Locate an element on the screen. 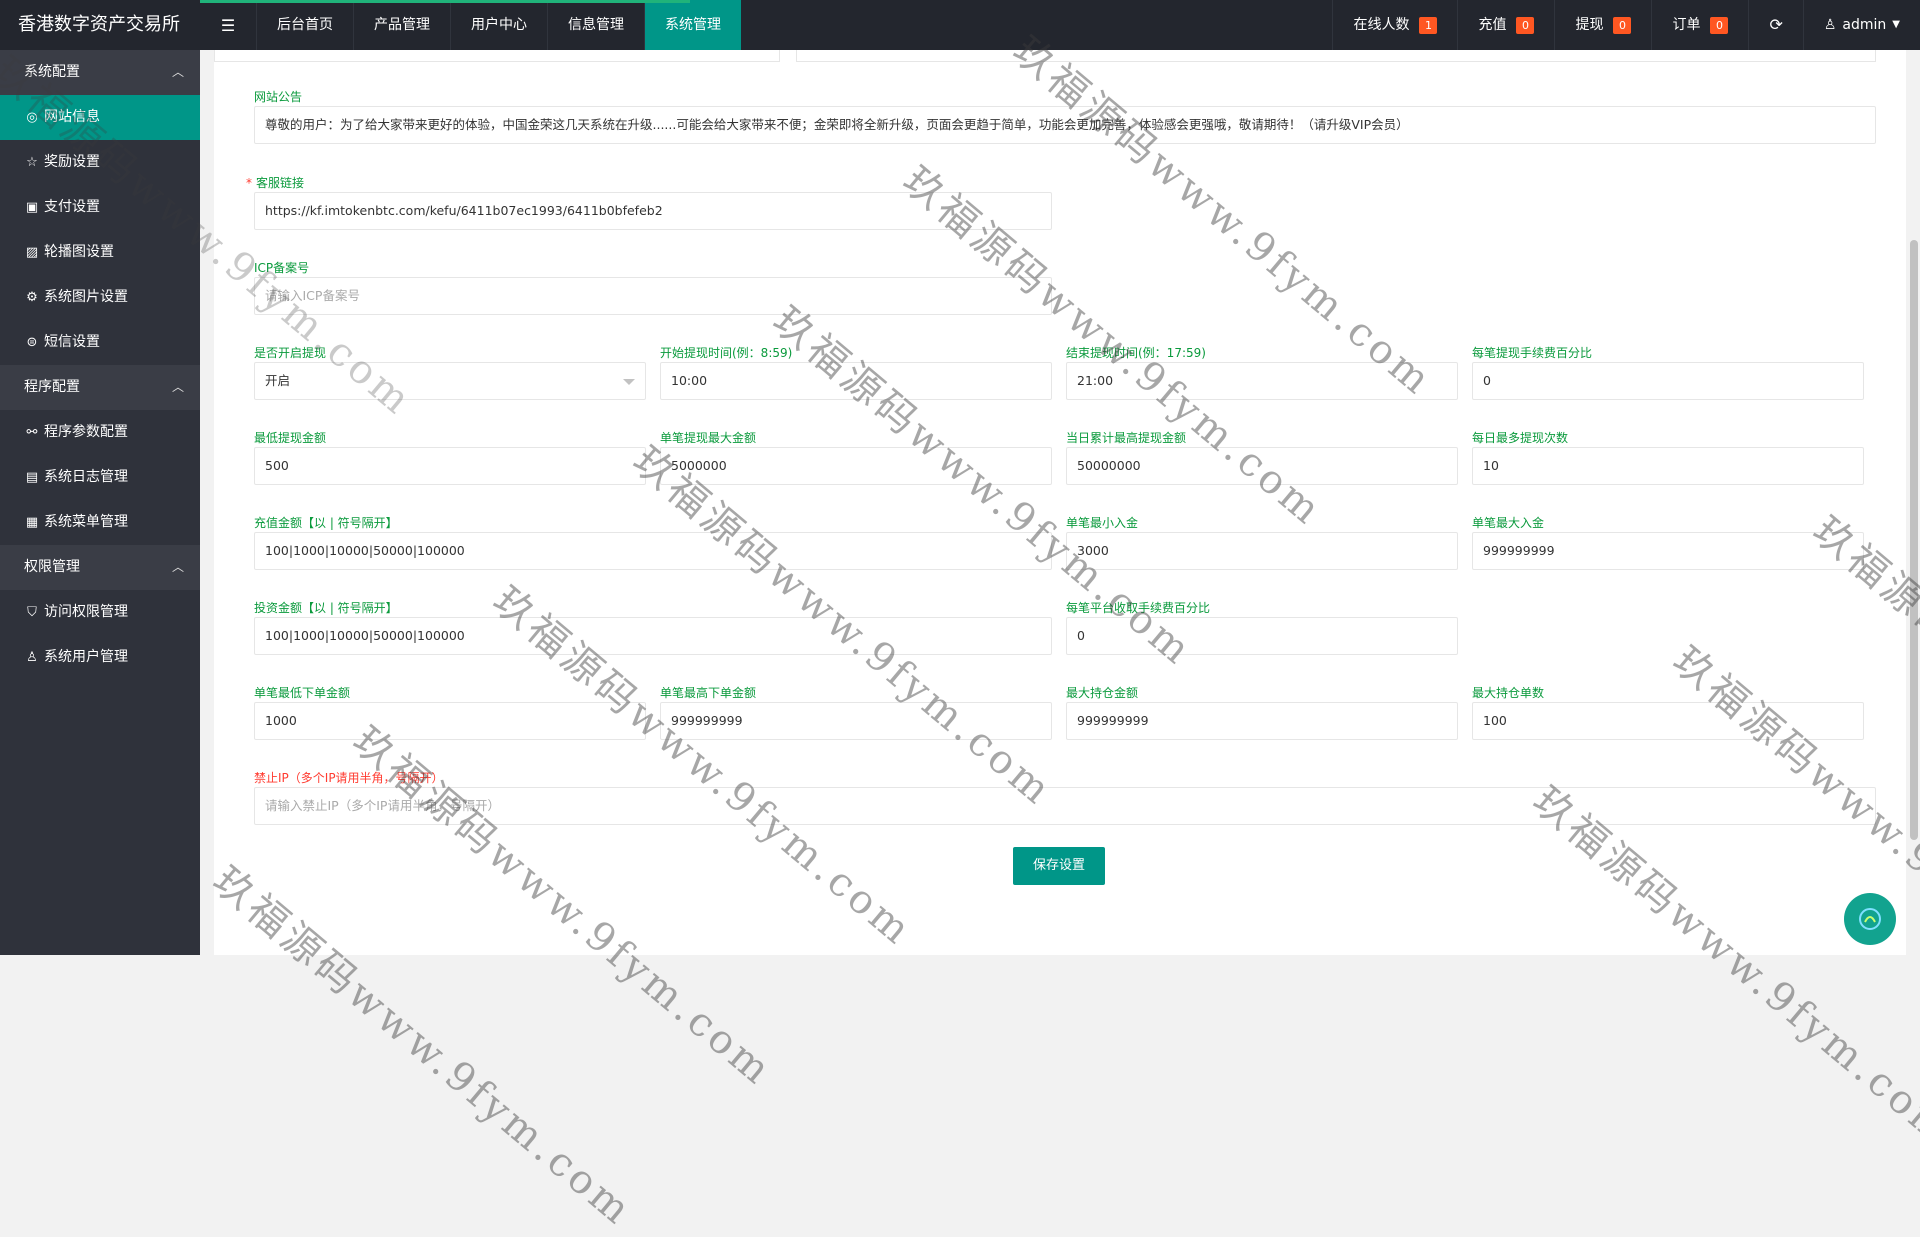 This screenshot has width=1920, height=1237. invest-amounts-input: 100|1000|10000|50000|100000 is located at coordinates (653, 636).